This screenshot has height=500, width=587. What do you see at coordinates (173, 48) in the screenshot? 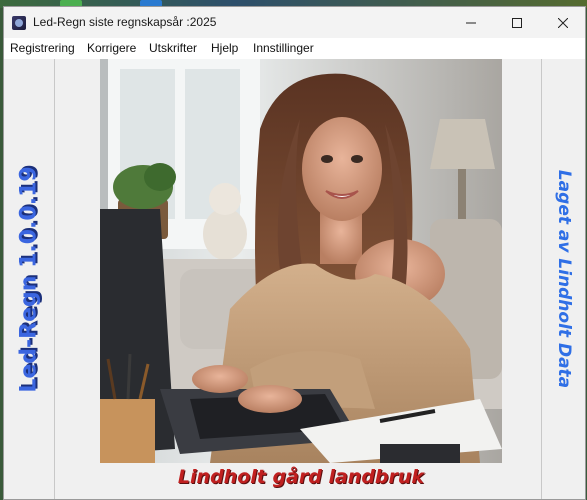
I see `menu-utskrifter: Utskrifter` at bounding box center [173, 48].